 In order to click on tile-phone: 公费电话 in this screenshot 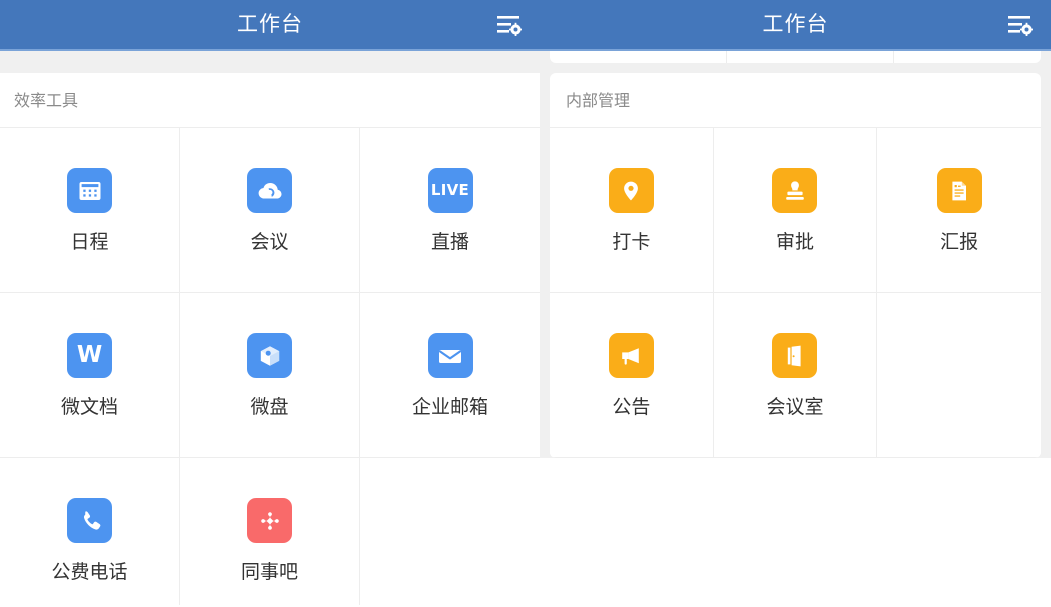, I will do `click(90, 531)`.